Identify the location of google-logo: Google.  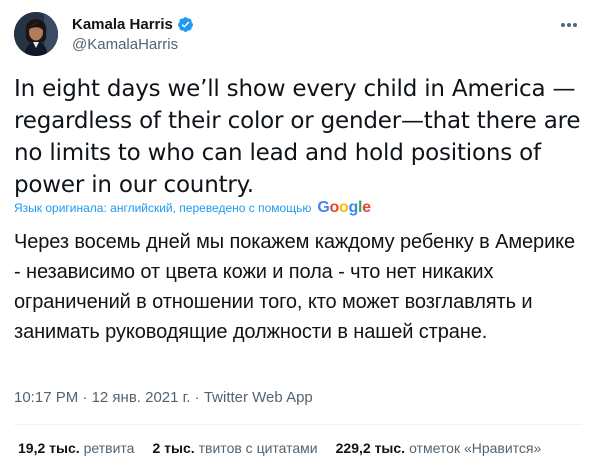
(344, 207).